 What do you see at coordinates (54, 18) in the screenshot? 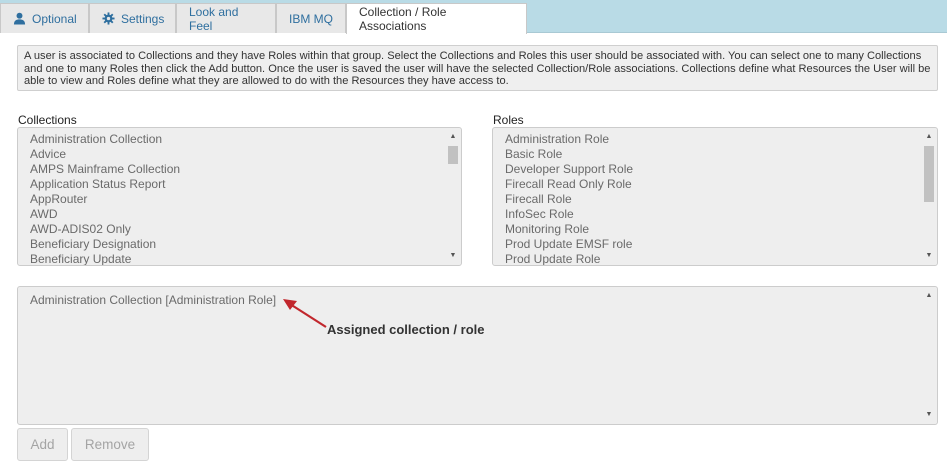
I see `tab-label: Optional` at bounding box center [54, 18].